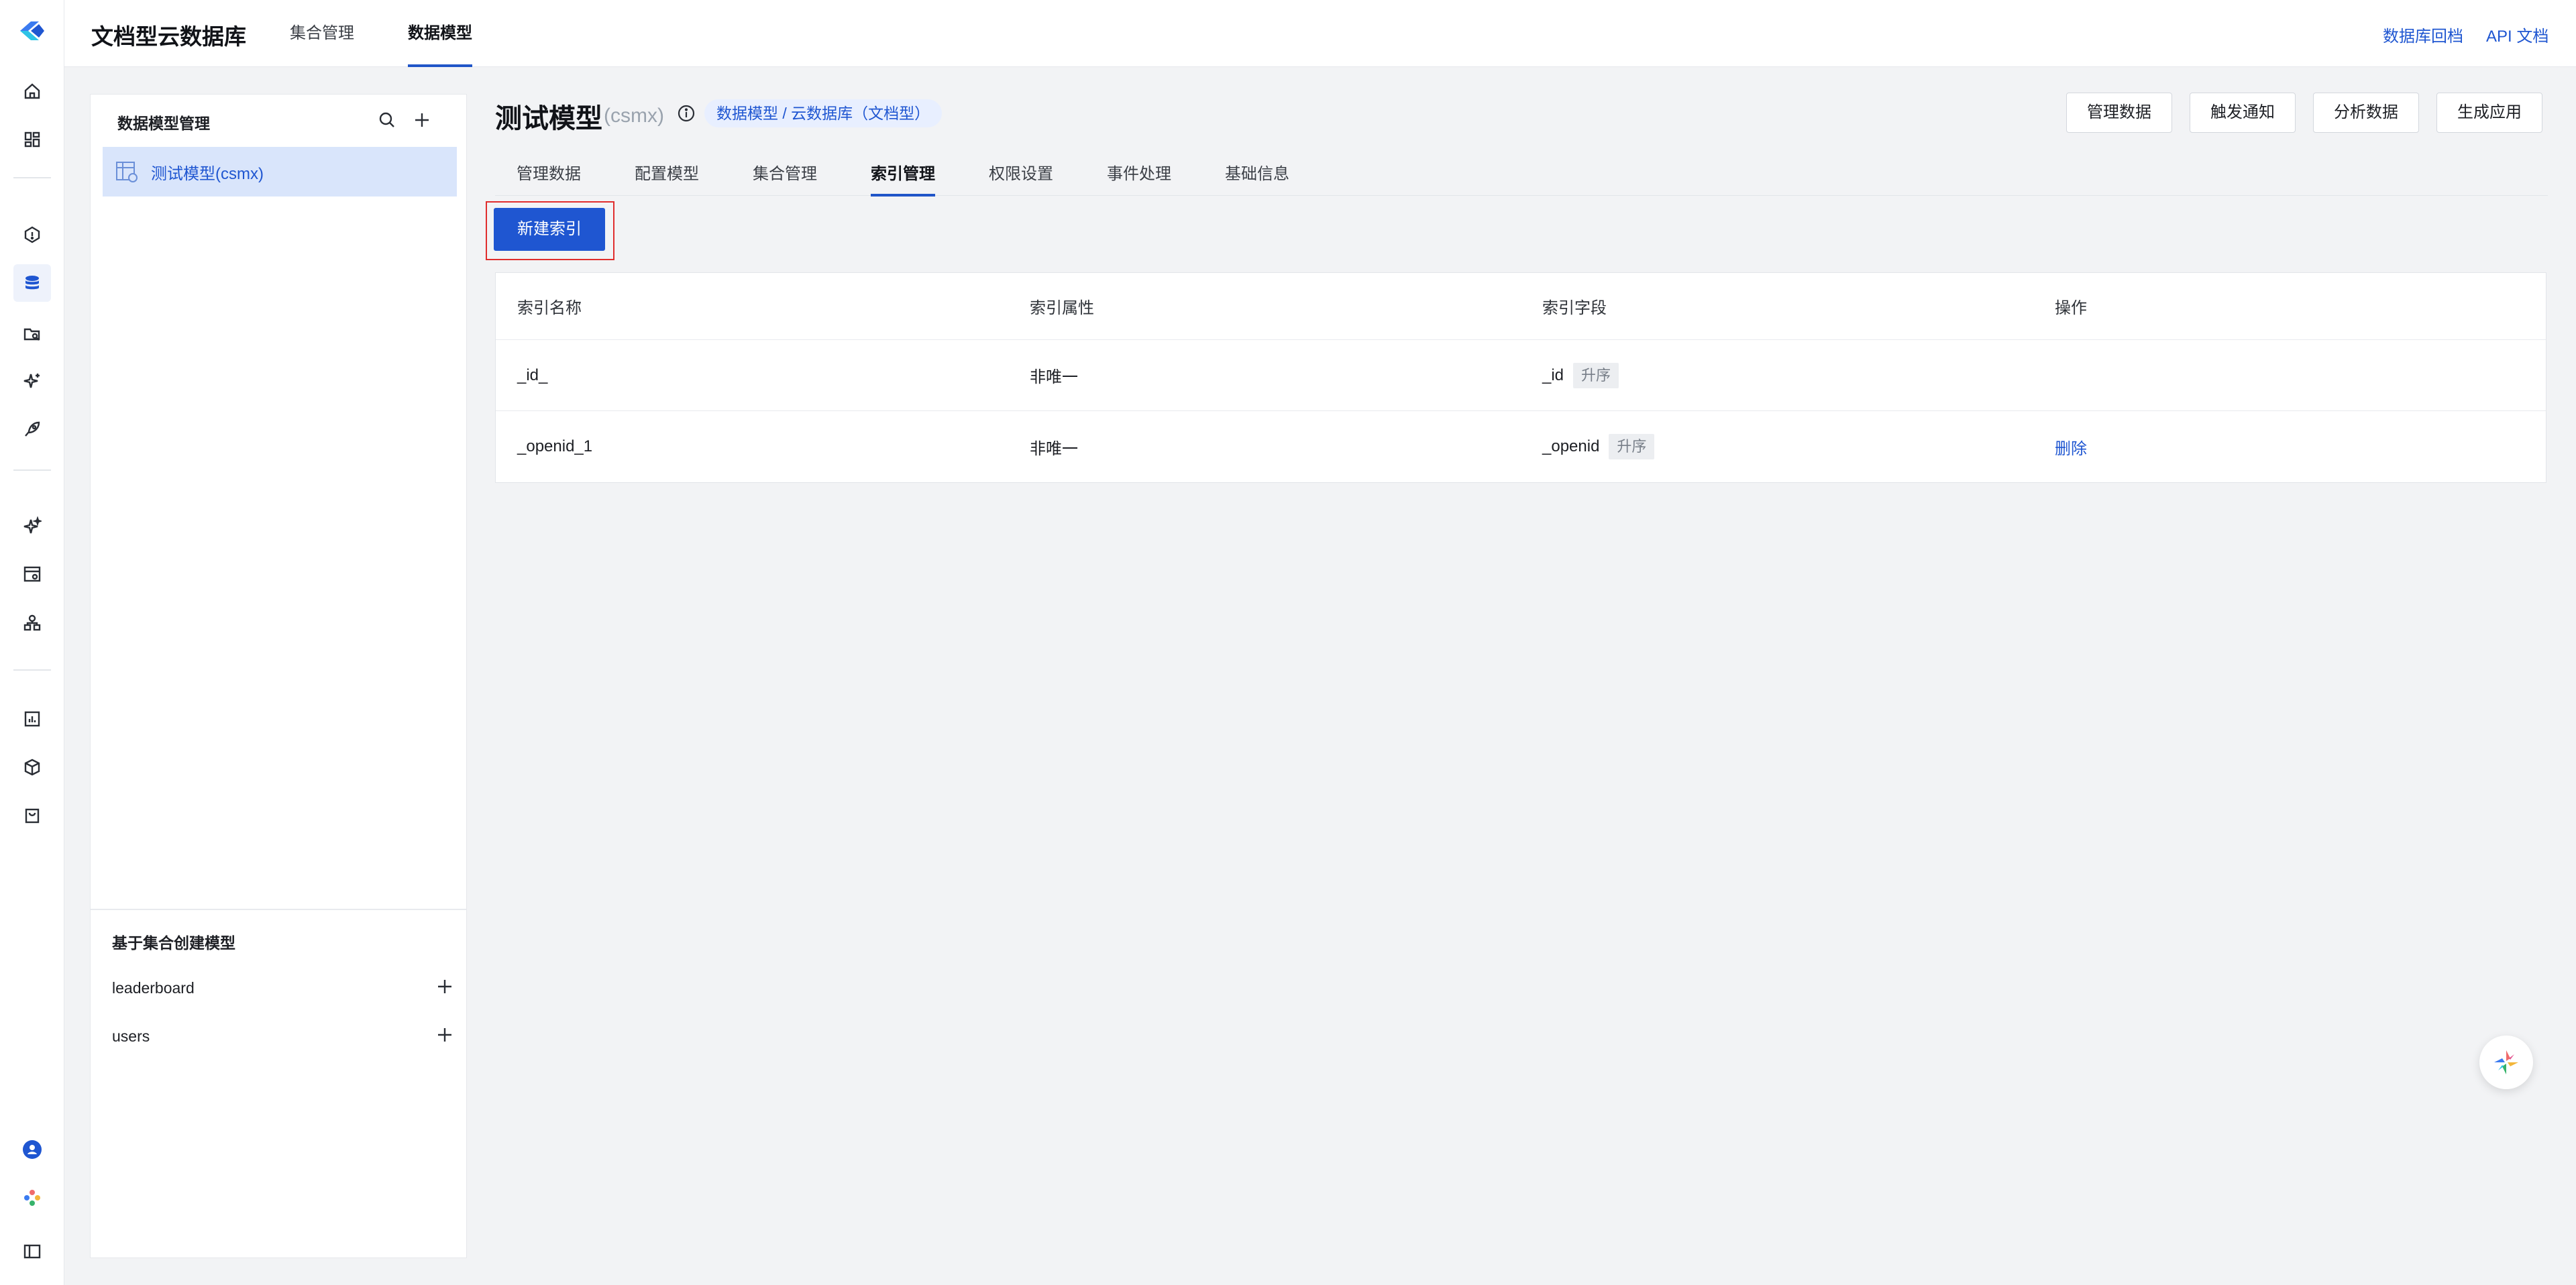 This screenshot has height=1285, width=2576. Describe the element at coordinates (32, 642) in the screenshot. I see `icon-rail` at that location.